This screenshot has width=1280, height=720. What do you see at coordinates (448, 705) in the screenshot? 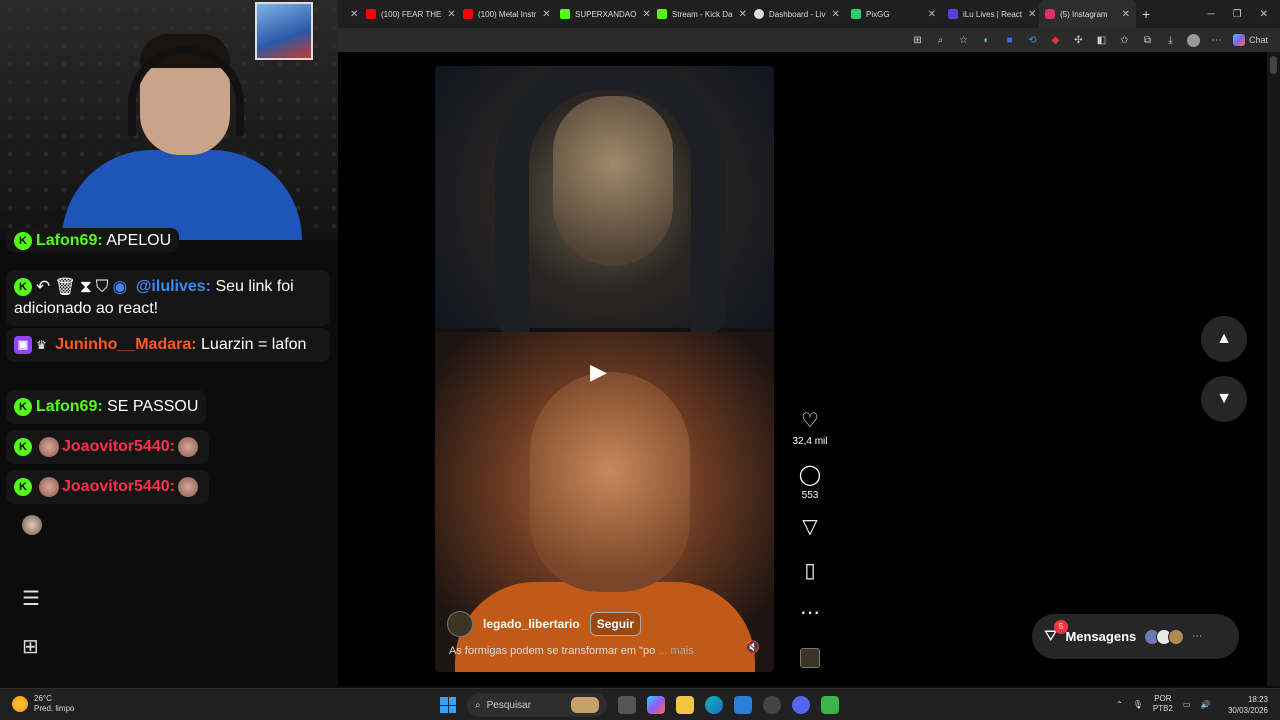
I see `start-button` at bounding box center [448, 705].